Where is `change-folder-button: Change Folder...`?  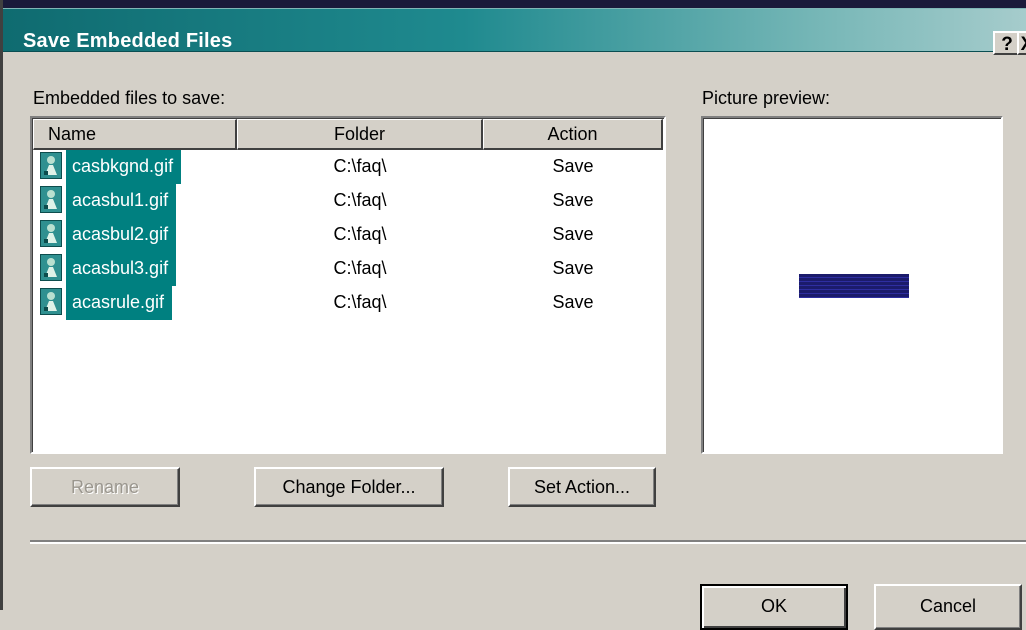
change-folder-button: Change Folder... is located at coordinates (349, 487).